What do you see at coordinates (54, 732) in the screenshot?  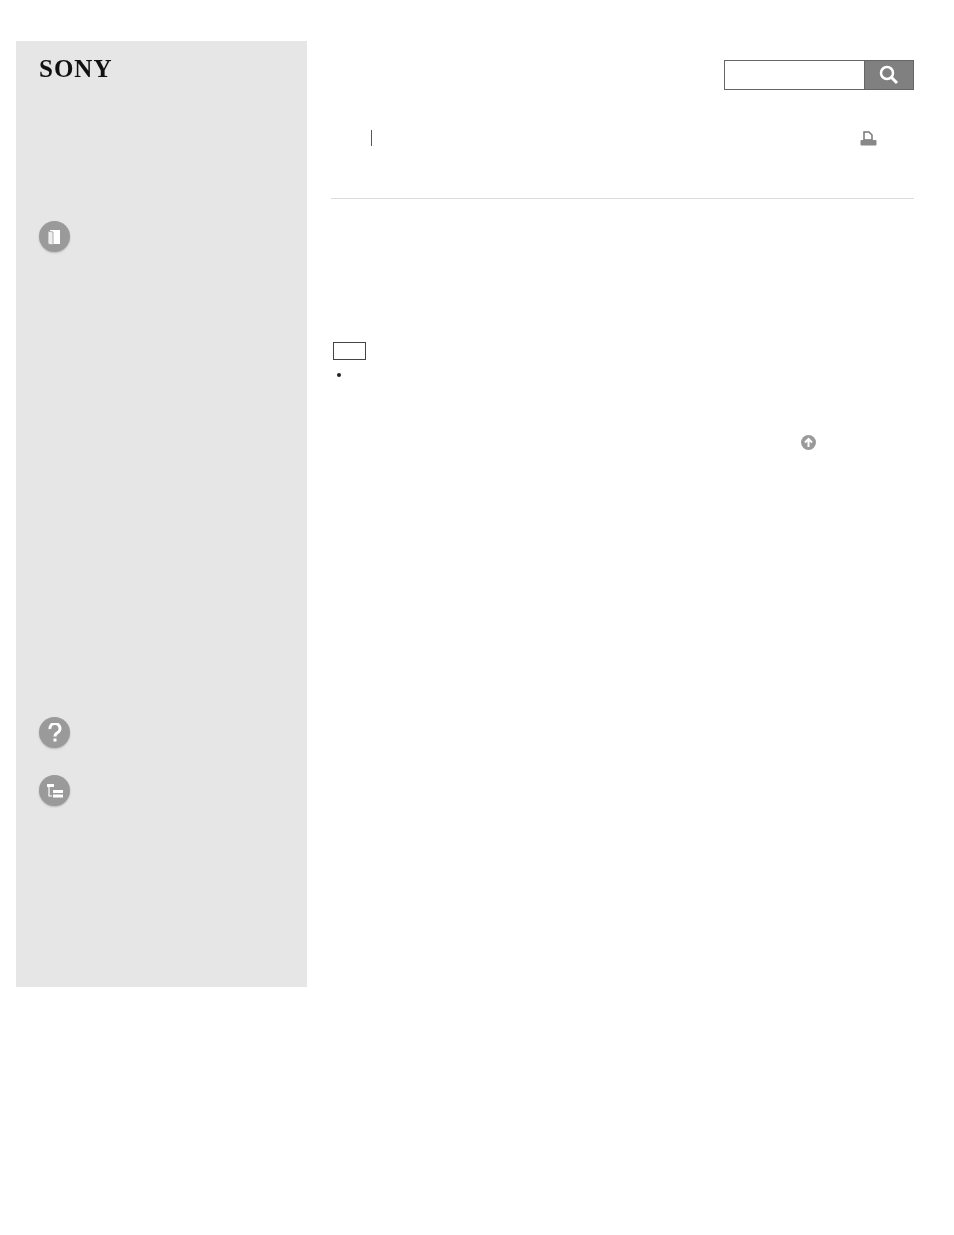 I see `help-icon` at bounding box center [54, 732].